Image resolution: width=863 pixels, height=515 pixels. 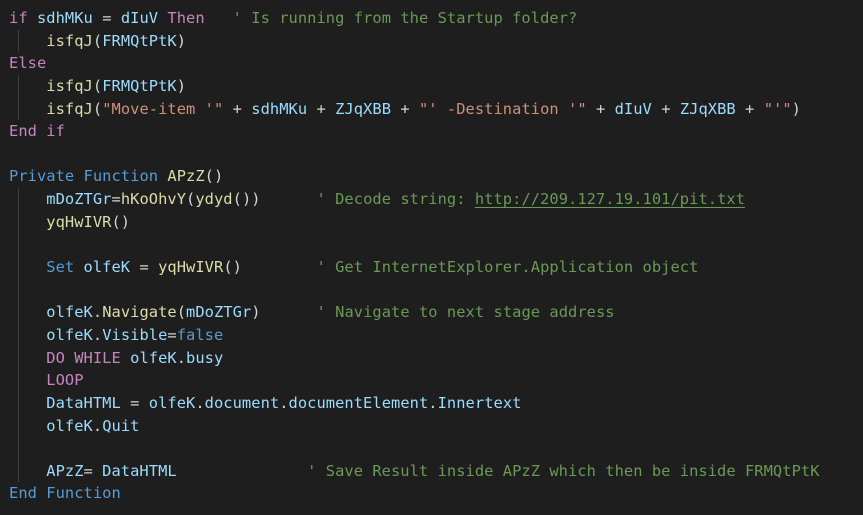 I want to click on comment-token: ' Is running from the Startup folder?, so click(x=405, y=18).